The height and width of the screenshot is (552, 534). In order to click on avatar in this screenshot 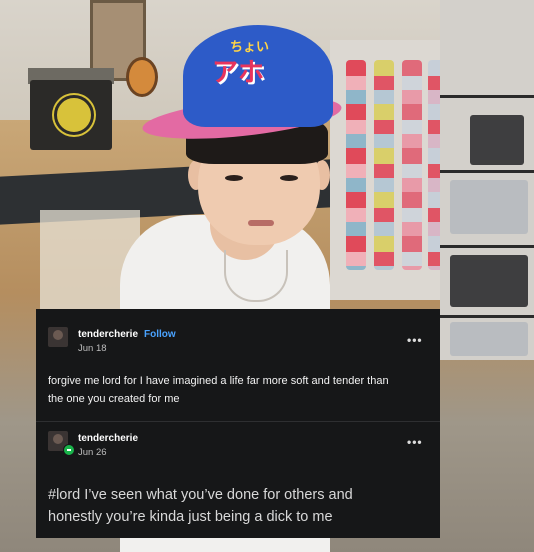, I will do `click(58, 337)`.